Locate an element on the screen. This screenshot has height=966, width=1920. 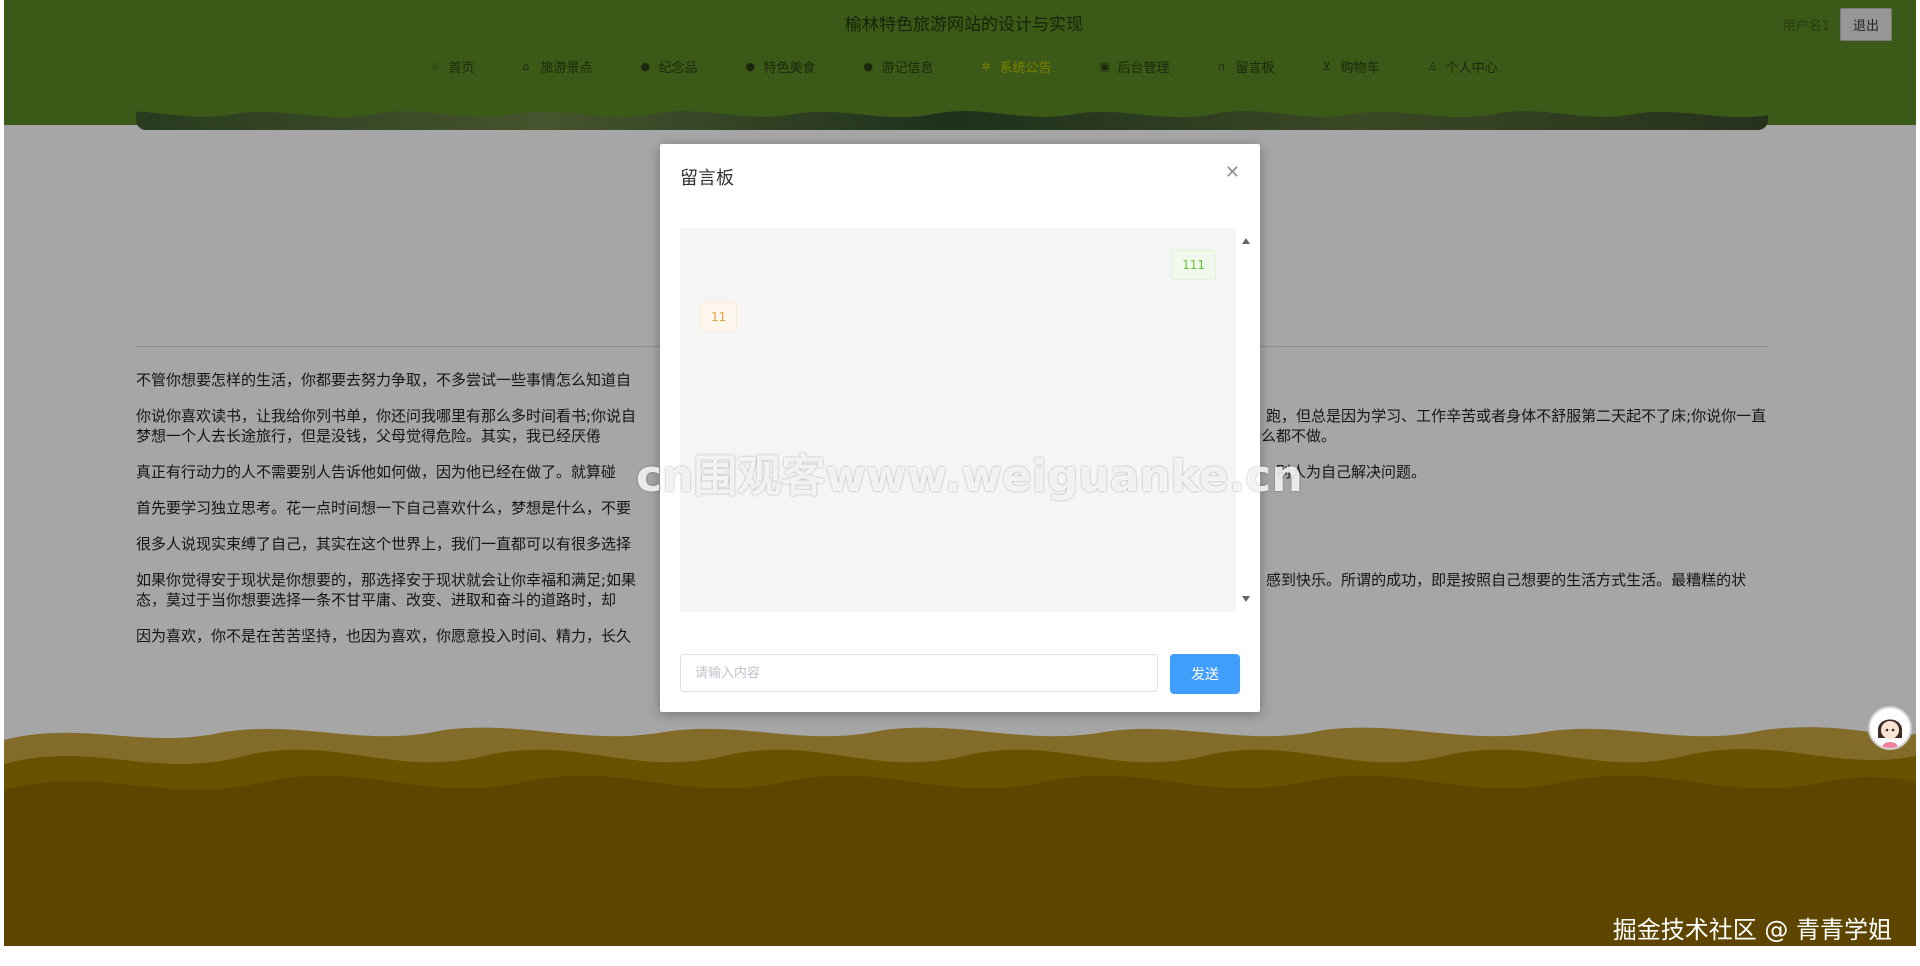
message-bubble-received: 11 is located at coordinates (719, 317).